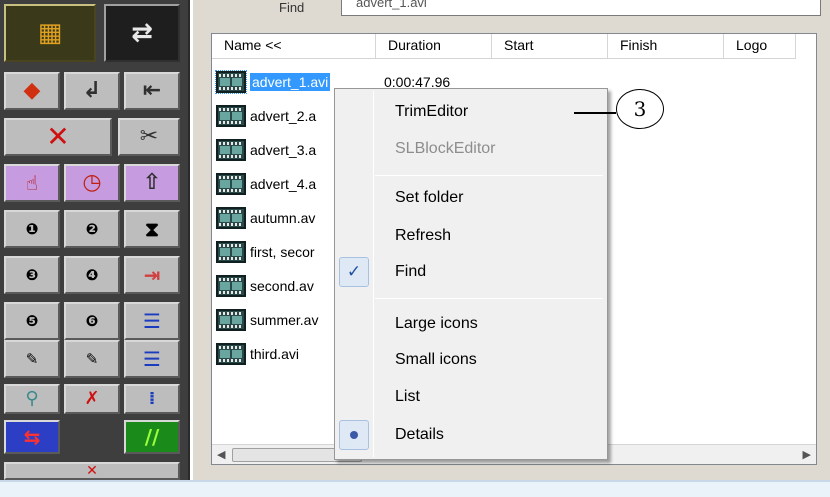 The height and width of the screenshot is (497, 830). What do you see at coordinates (92, 183) in the screenshot?
I see `clock-icon: ◷` at bounding box center [92, 183].